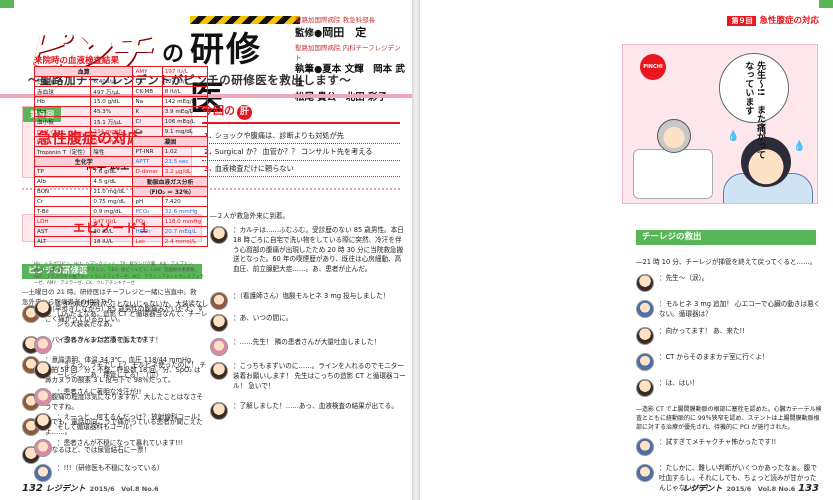 This screenshot has height=500, width=833. What do you see at coordinates (718, 442) in the screenshot?
I see `dialog-text: ：試すぎてメチャクチャ怖かったです!!` at bounding box center [718, 442].